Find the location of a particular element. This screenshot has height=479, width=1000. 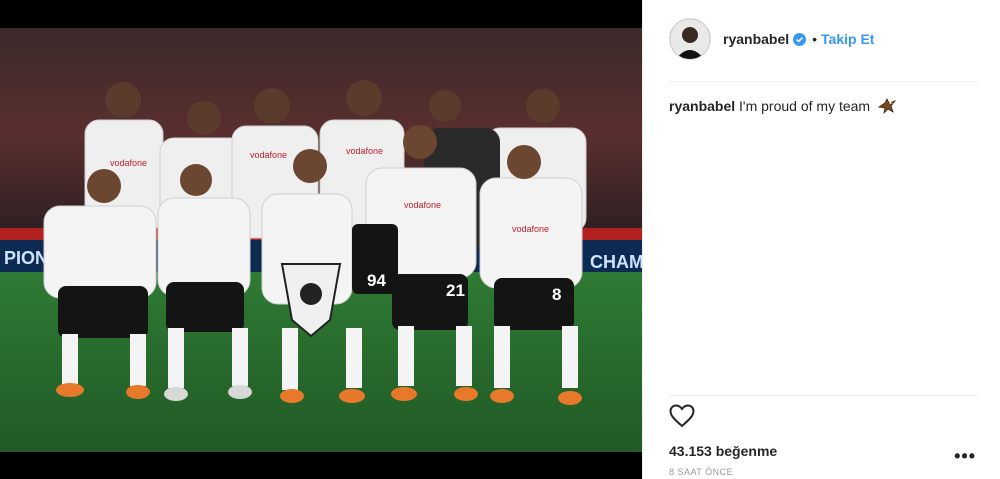

verified-badge-icon is located at coordinates (800, 39).